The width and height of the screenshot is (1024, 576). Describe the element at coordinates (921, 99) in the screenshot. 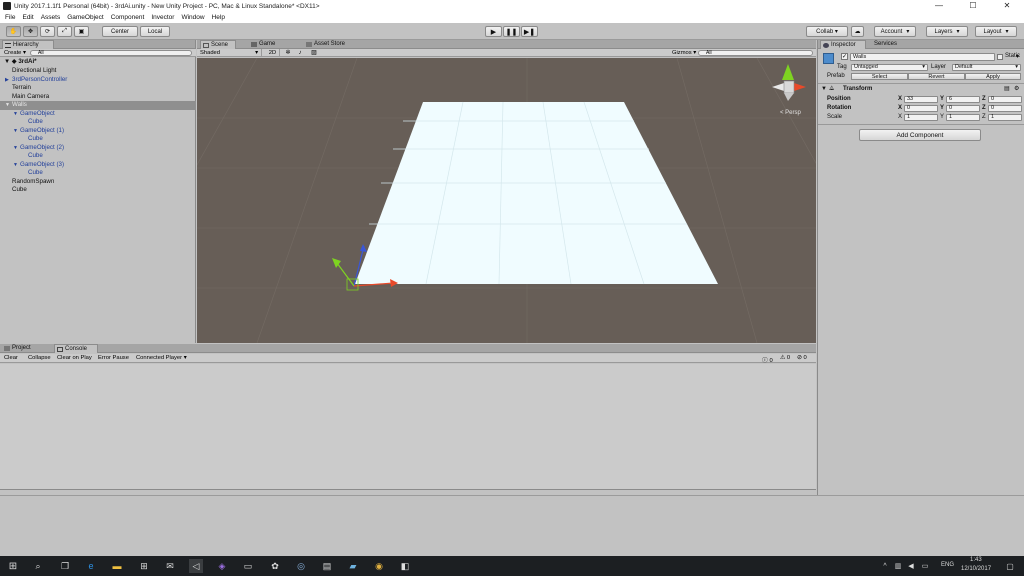

I see `position-x-field: 33` at that location.